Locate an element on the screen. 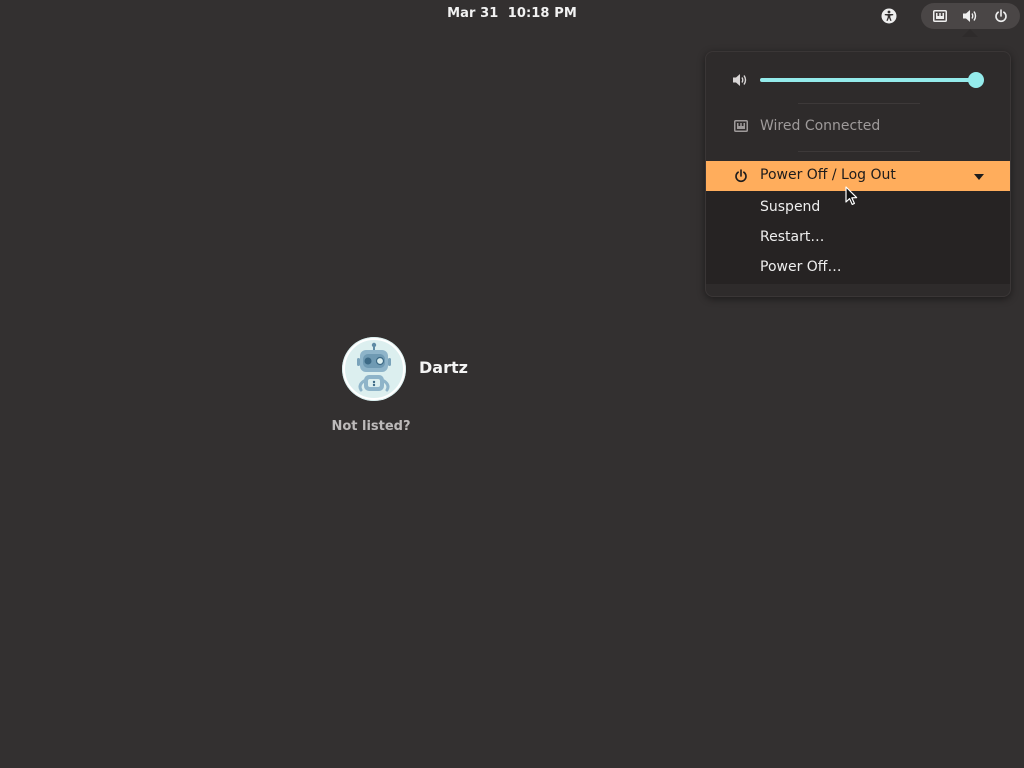 The width and height of the screenshot is (1024, 768). network-status-label: Wired Connected is located at coordinates (820, 126).